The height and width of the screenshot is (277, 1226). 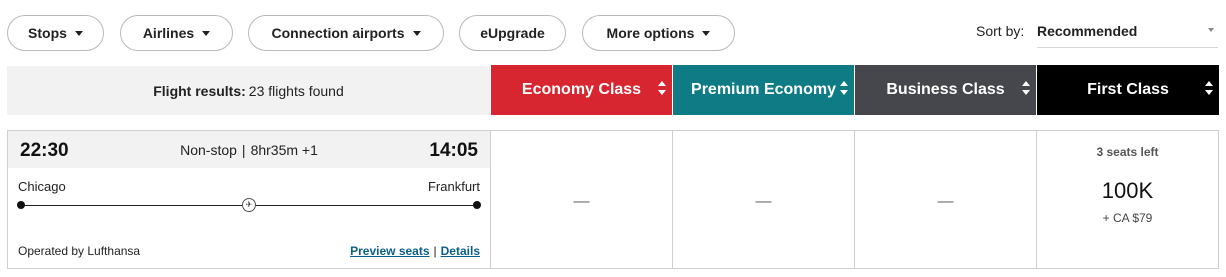 I want to click on flight-duration: Non-stop | 8hr35m +1, so click(x=249, y=150).